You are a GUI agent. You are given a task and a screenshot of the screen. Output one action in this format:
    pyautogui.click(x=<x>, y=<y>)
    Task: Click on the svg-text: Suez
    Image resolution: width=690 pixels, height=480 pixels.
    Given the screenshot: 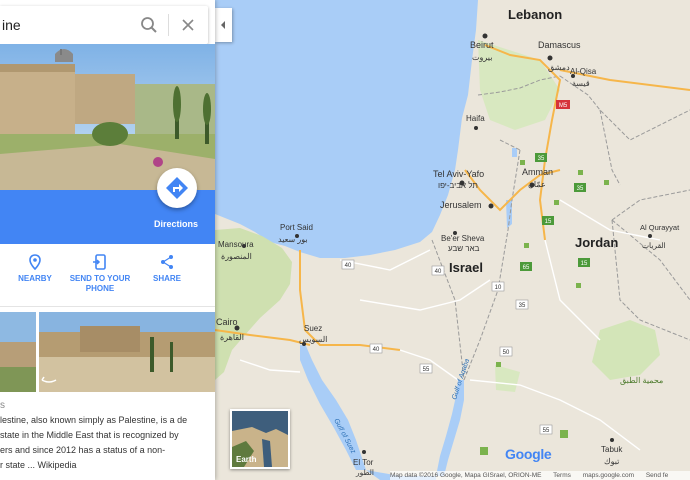 What is the action you would take?
    pyautogui.click(x=313, y=328)
    